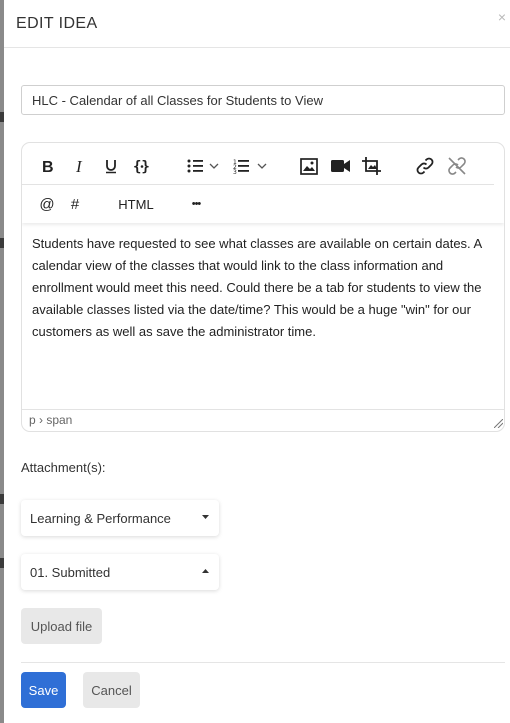  Describe the element at coordinates (196, 204) in the screenshot. I see `more-options-button: •••` at that location.